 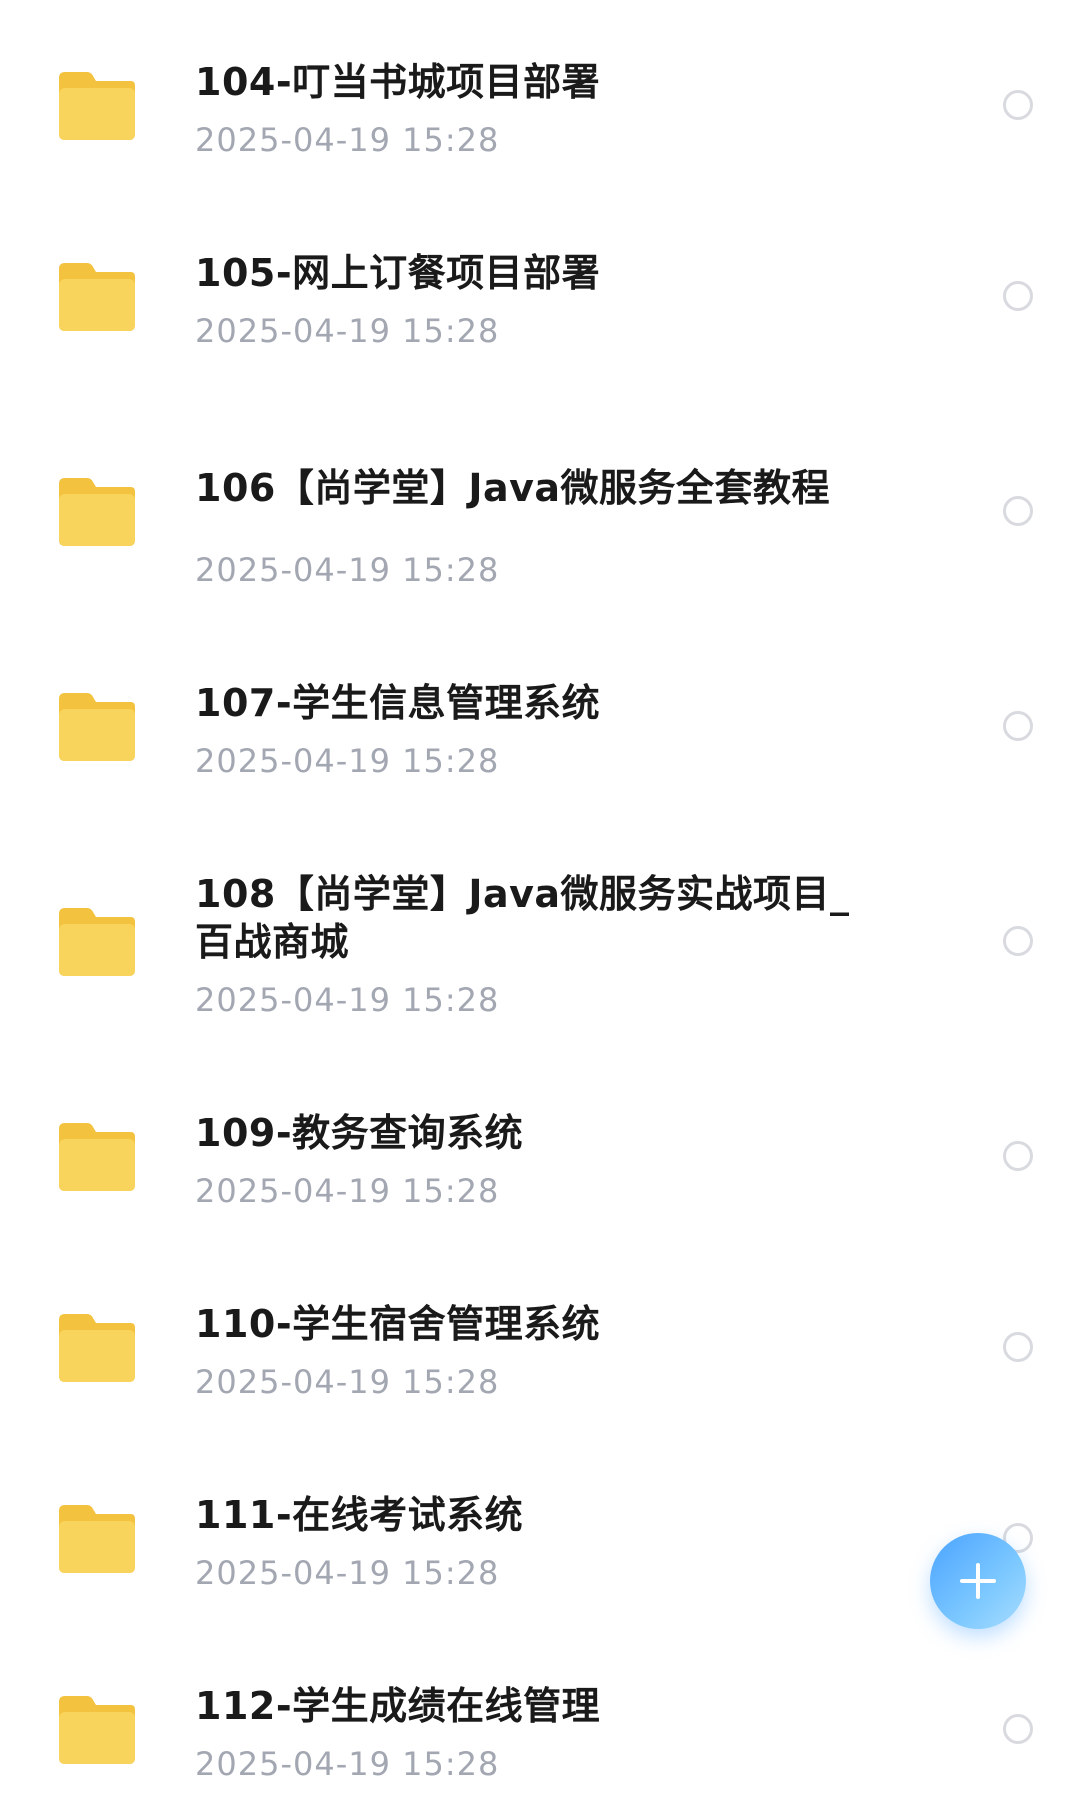 What do you see at coordinates (398, 82) in the screenshot?
I see `item-name: 104-叮当书城项目部署` at bounding box center [398, 82].